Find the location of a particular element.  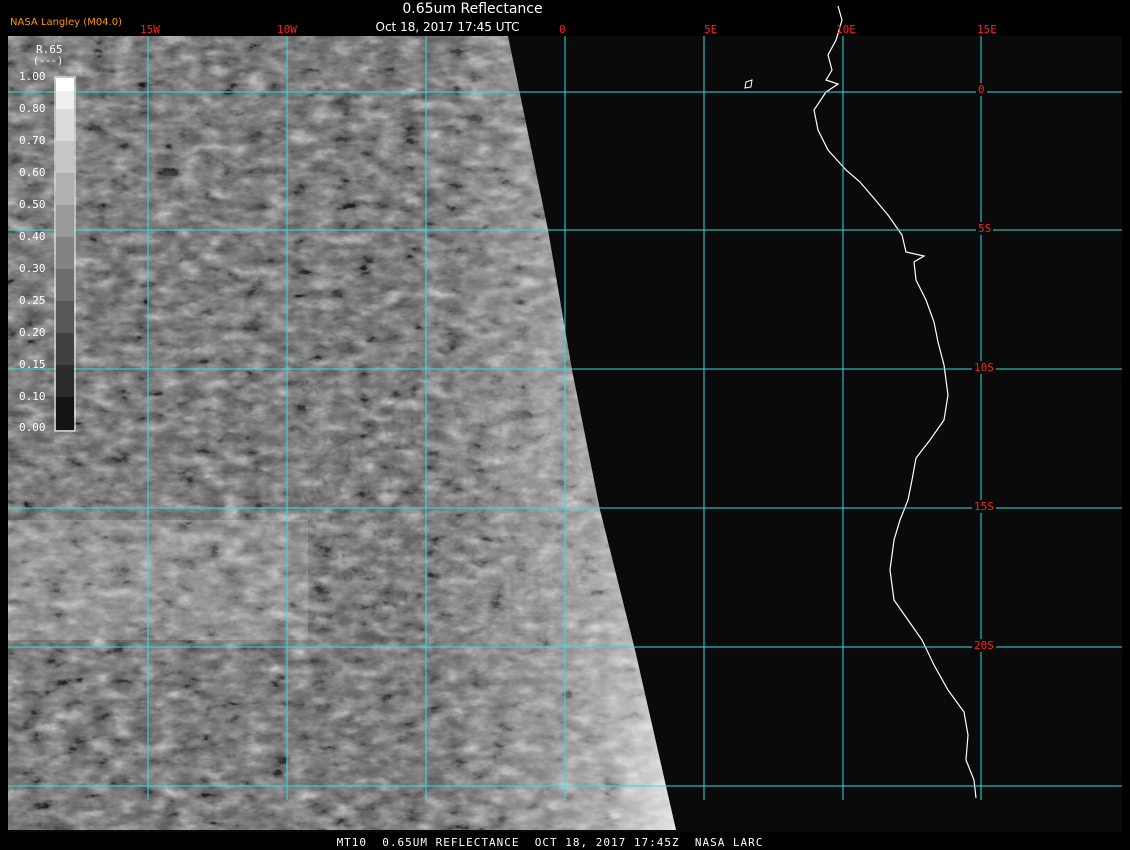

legend-label: 0.15 is located at coordinates (32, 364).